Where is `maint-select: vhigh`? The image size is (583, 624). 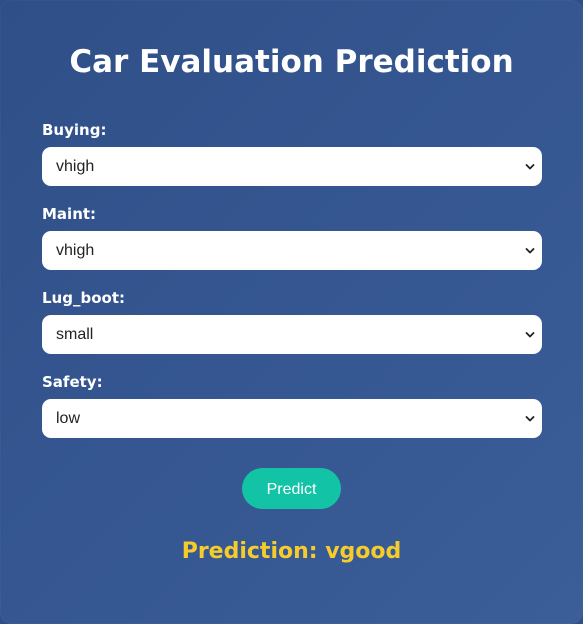 maint-select: vhigh is located at coordinates (292, 250).